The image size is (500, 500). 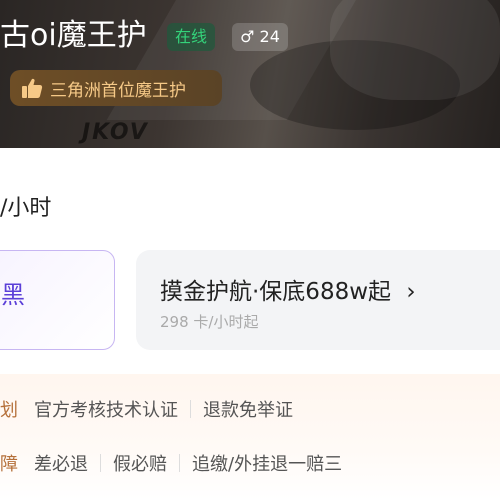 I want to click on guarantee-item: 退款免举证, so click(x=248, y=410).